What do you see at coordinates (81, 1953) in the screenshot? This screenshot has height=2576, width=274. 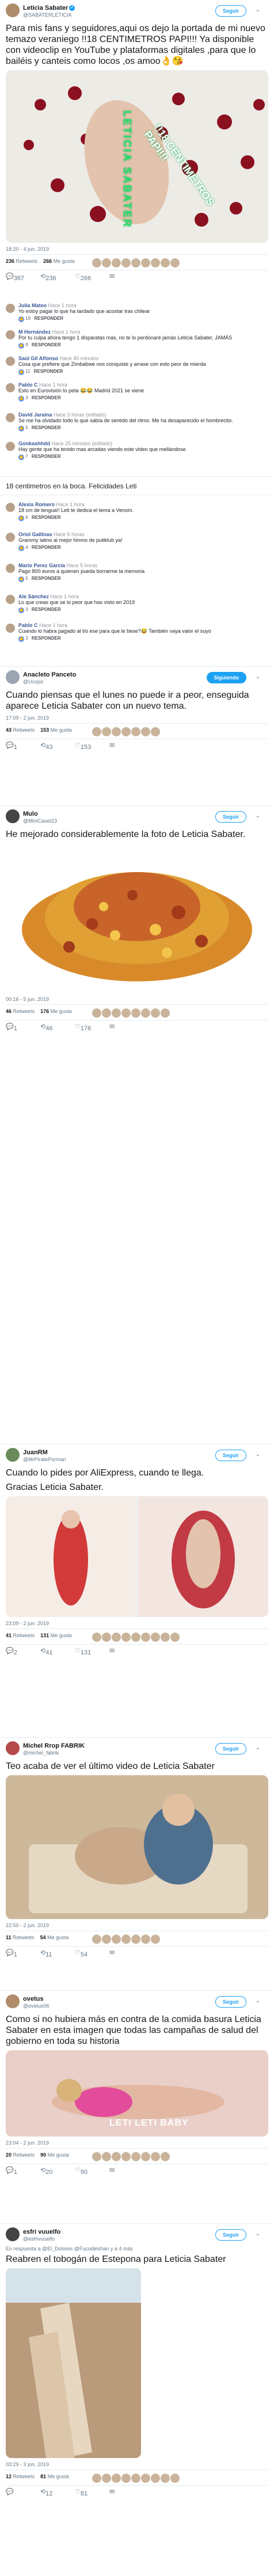 I see `heart-icon: ♡ 54` at bounding box center [81, 1953].